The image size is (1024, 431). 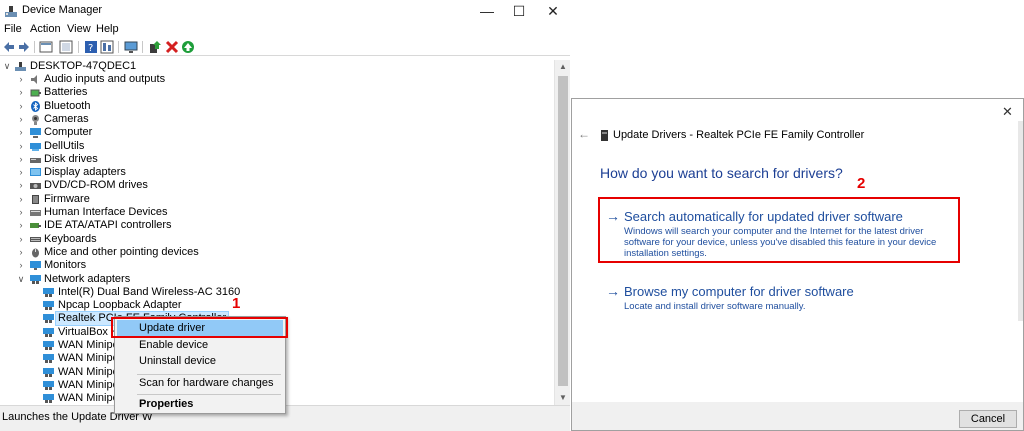 What do you see at coordinates (35, 133) in the screenshot?
I see `computer-icon` at bounding box center [35, 133].